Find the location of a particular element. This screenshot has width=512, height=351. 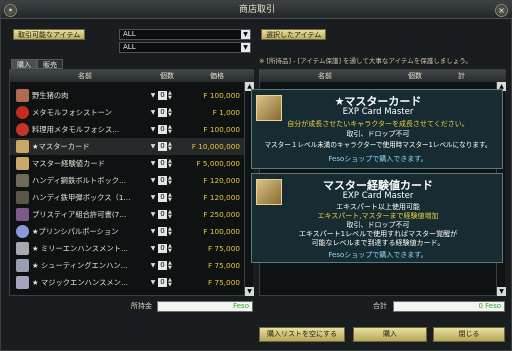

list-item: マスター経験値カード ▼ 0 ▲ ▼ F 5,000,000 is located at coordinates (127, 163).